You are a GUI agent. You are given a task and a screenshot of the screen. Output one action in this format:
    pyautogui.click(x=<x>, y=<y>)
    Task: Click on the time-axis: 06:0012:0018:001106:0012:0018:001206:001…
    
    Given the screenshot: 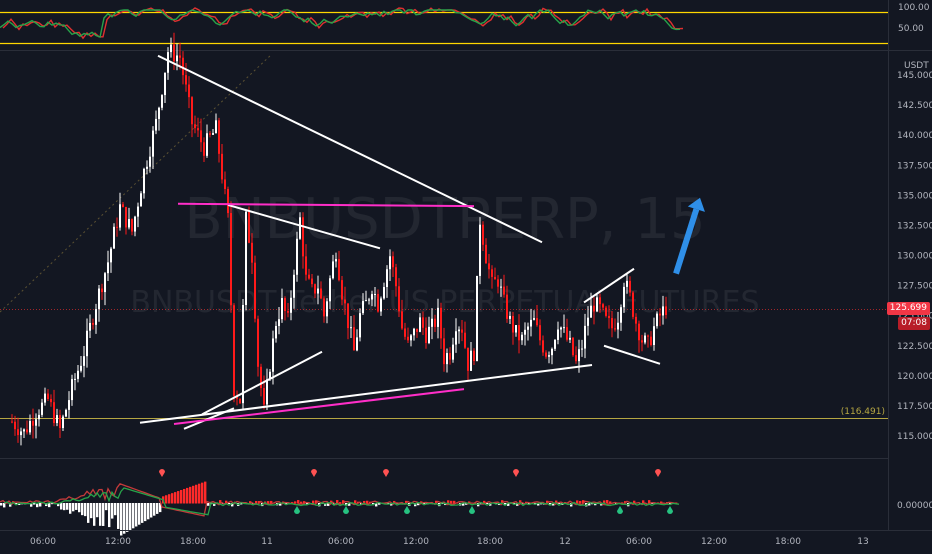 What is the action you would take?
    pyautogui.click(x=466, y=539)
    